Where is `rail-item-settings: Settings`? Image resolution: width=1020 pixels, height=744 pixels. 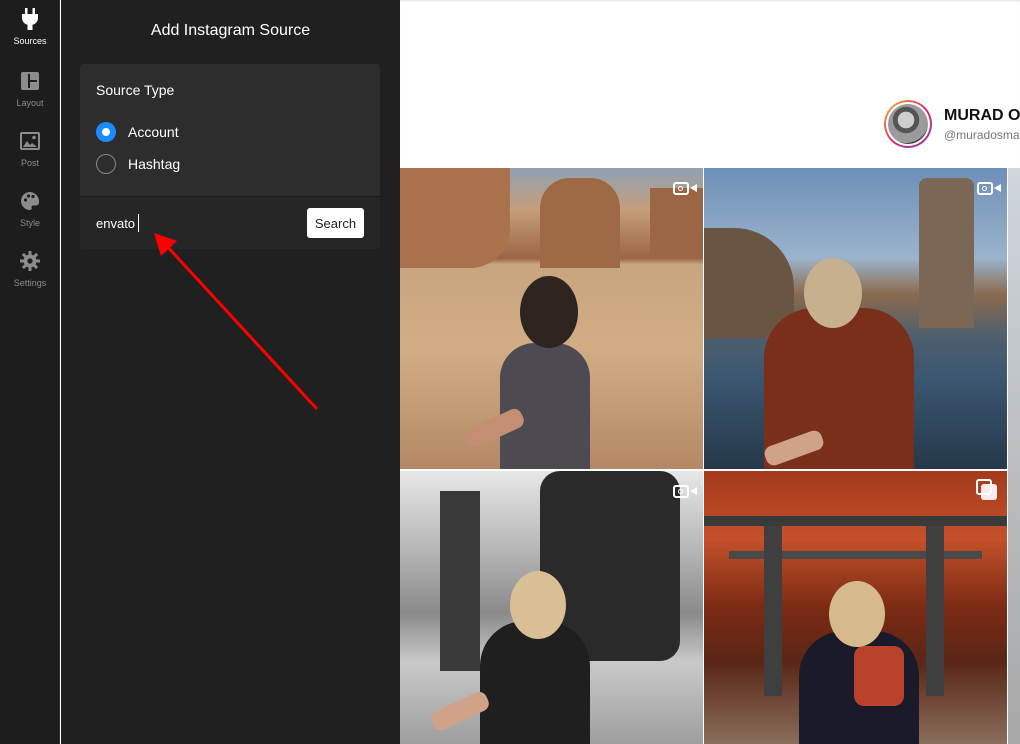 rail-item-settings: Settings is located at coordinates (30, 271).